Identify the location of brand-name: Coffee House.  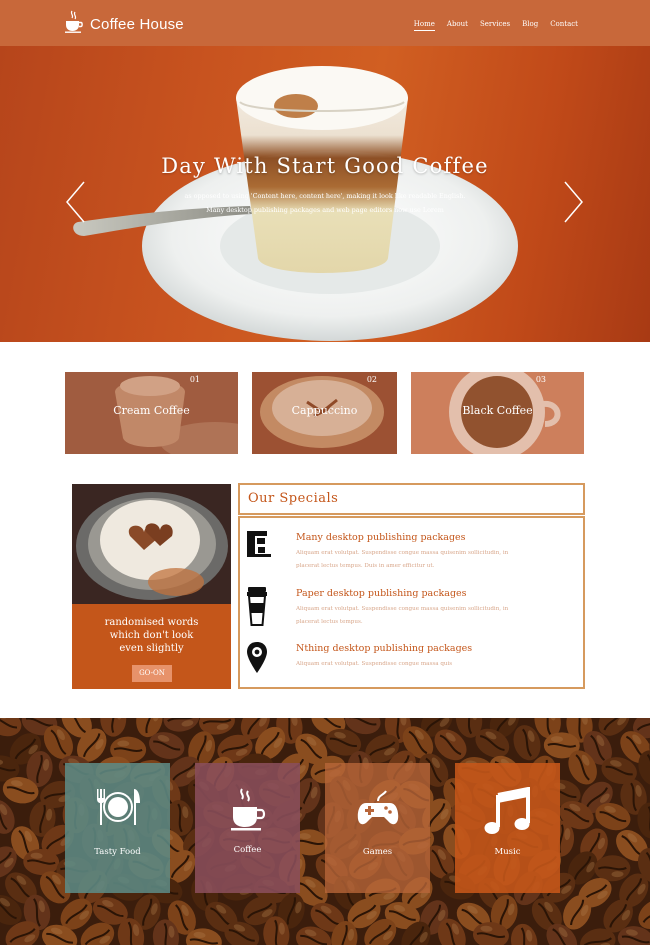
(137, 24).